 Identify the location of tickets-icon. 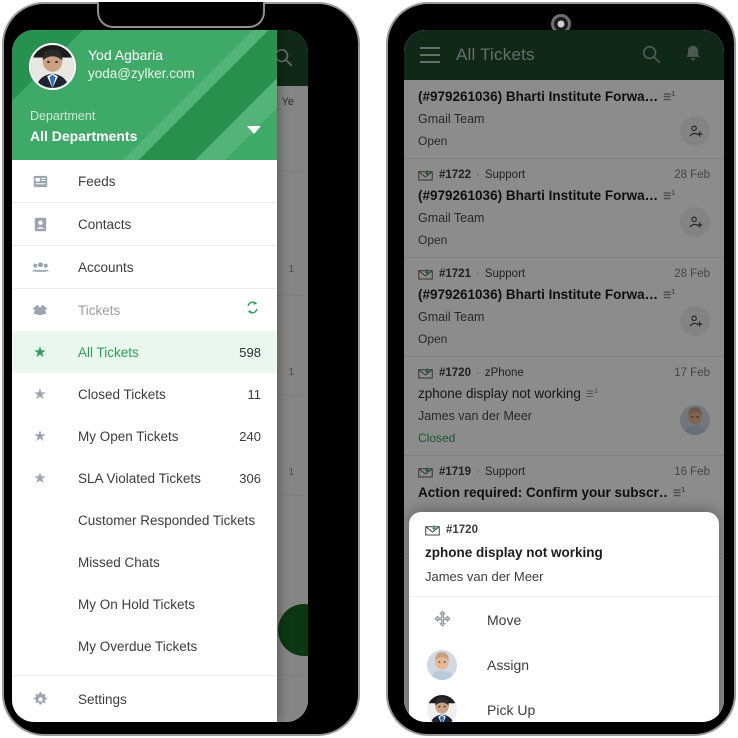
(40, 310).